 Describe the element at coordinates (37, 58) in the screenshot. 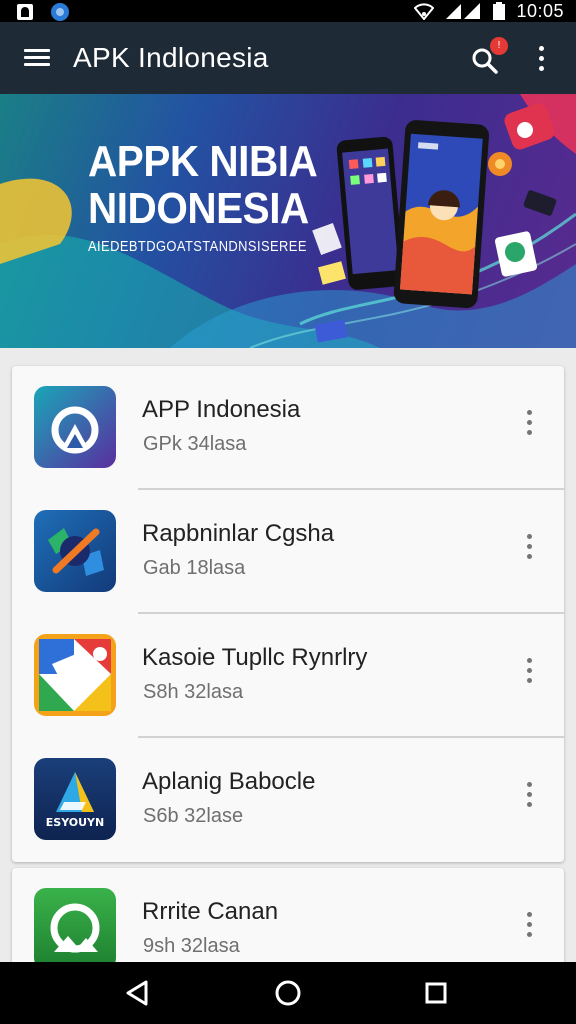

I see `menu-icon` at that location.